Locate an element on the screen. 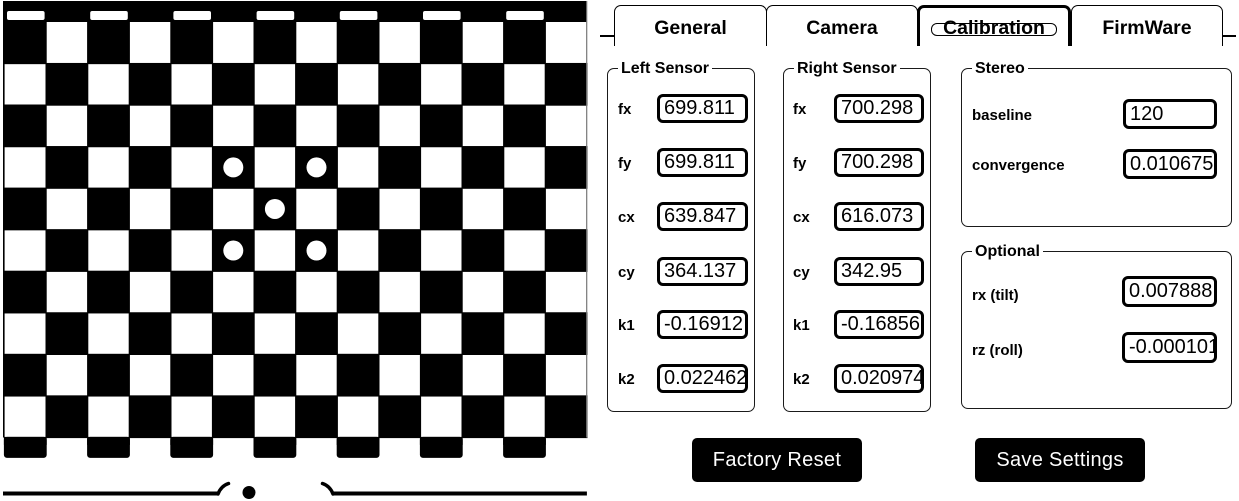  right-sensor-title: Right Sensor is located at coordinates (847, 69).